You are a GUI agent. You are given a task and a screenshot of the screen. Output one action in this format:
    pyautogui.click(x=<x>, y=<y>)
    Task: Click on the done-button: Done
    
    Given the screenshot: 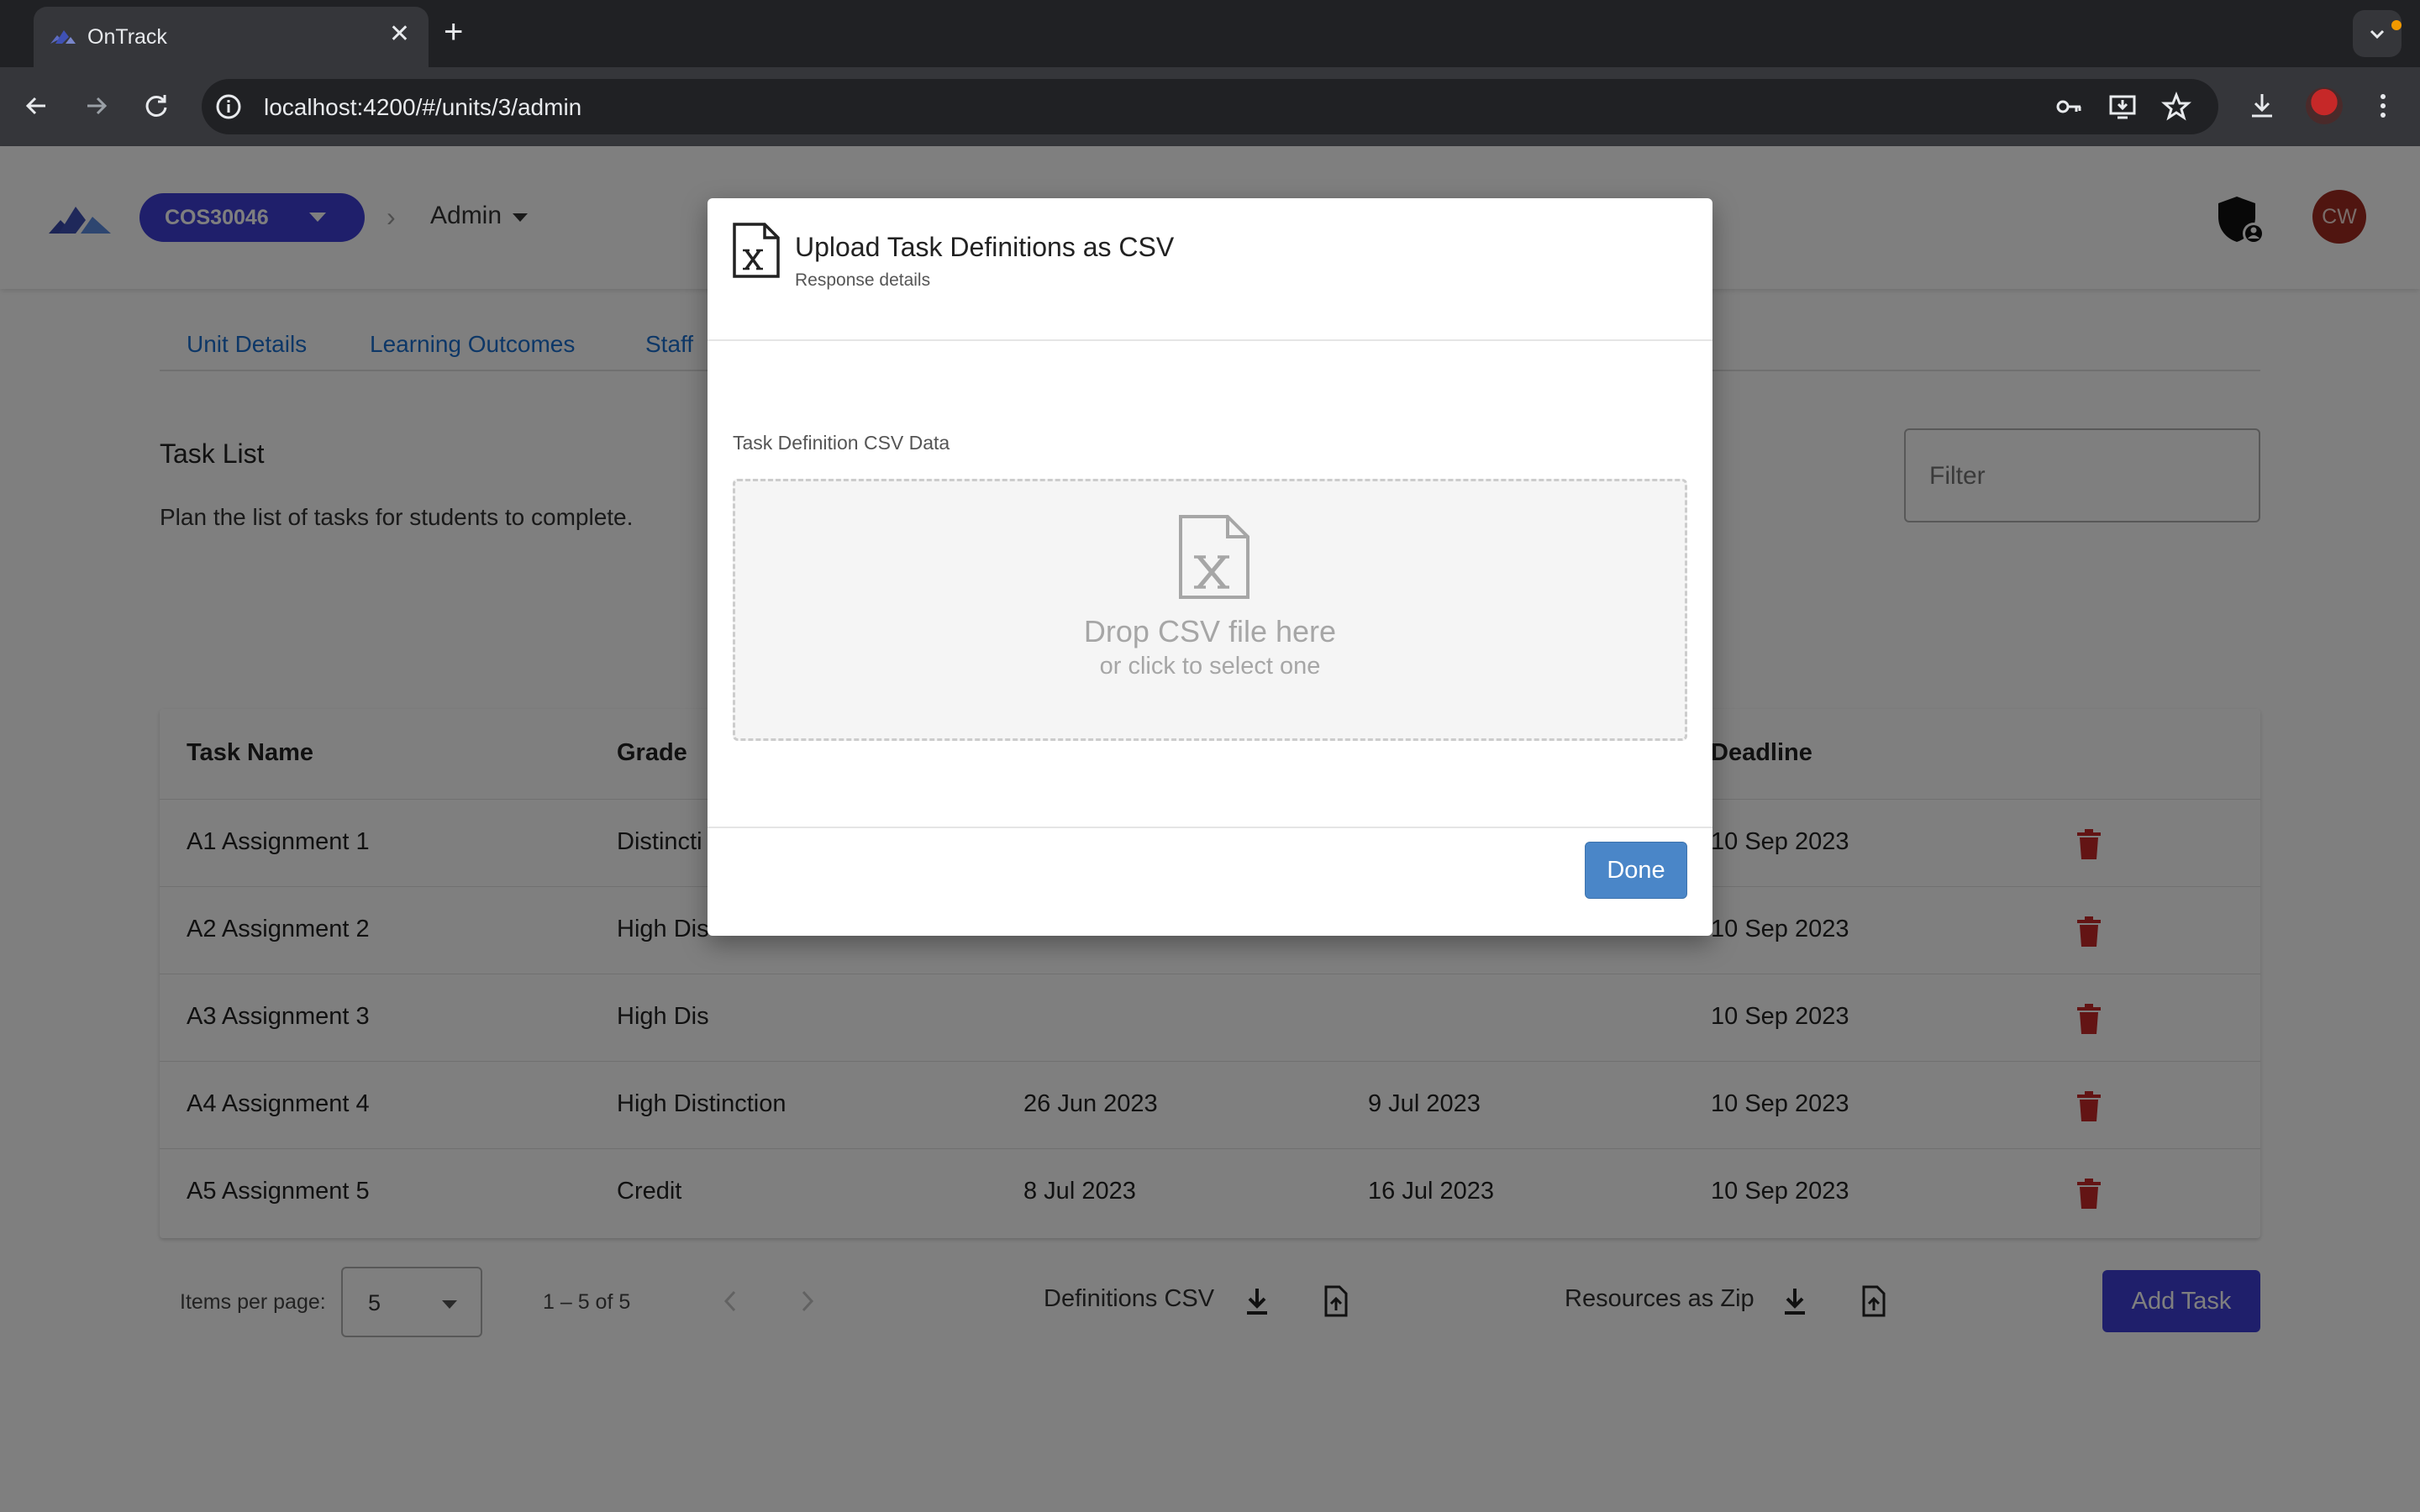 What is the action you would take?
    pyautogui.click(x=1636, y=870)
    